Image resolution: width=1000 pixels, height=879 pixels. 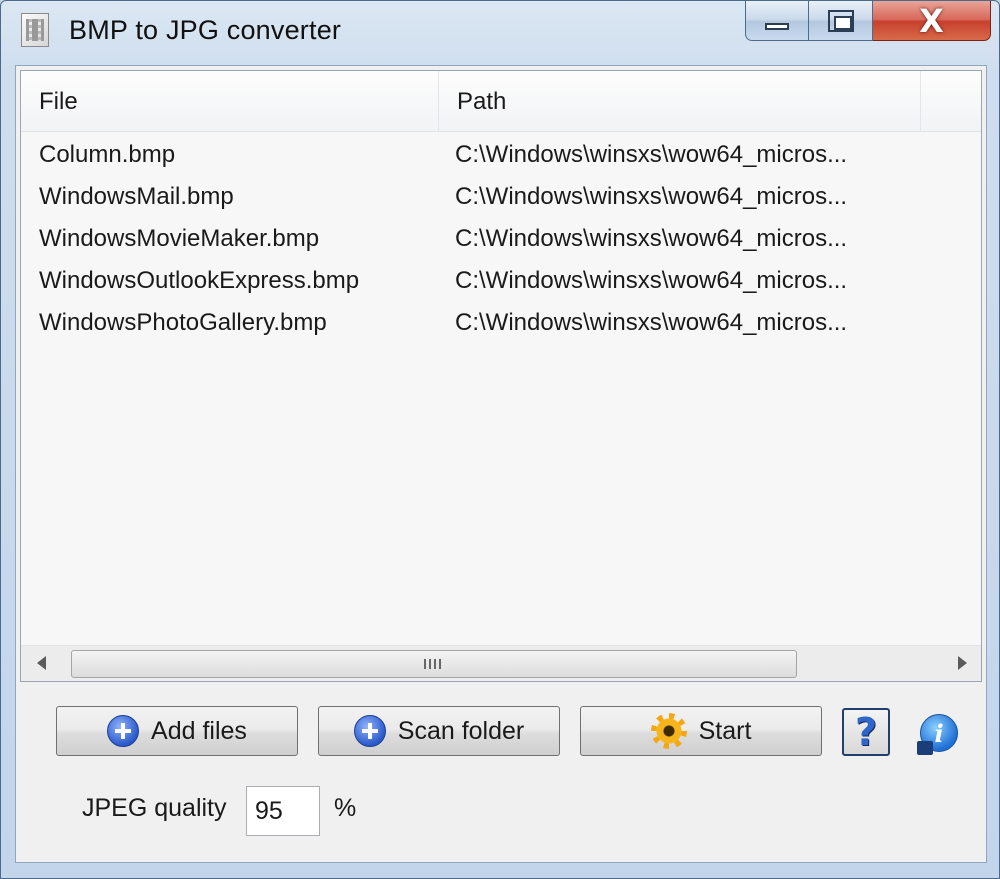 What do you see at coordinates (777, 26) in the screenshot?
I see `minimize-icon` at bounding box center [777, 26].